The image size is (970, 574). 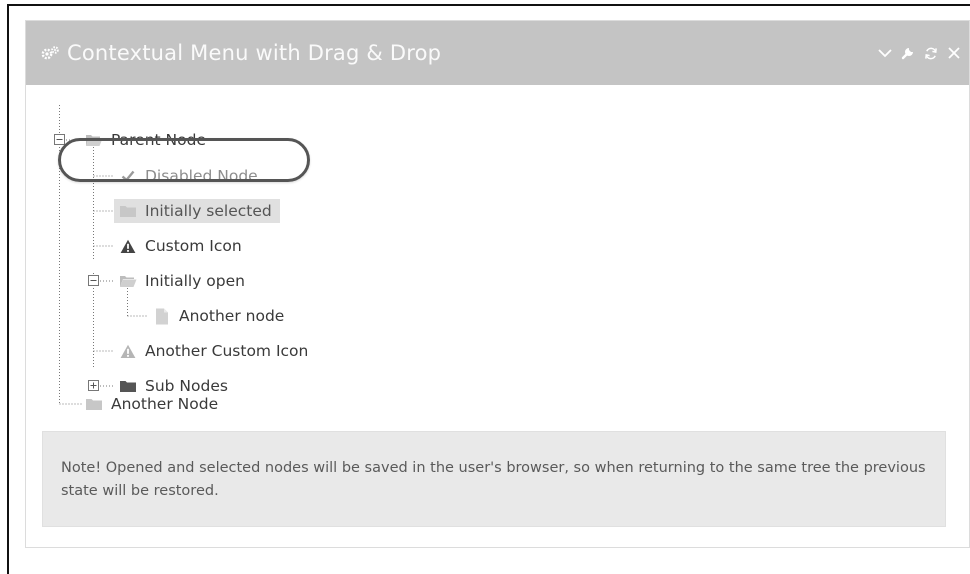 What do you see at coordinates (165, 404) in the screenshot?
I see `tree-node-label: Another Node` at bounding box center [165, 404].